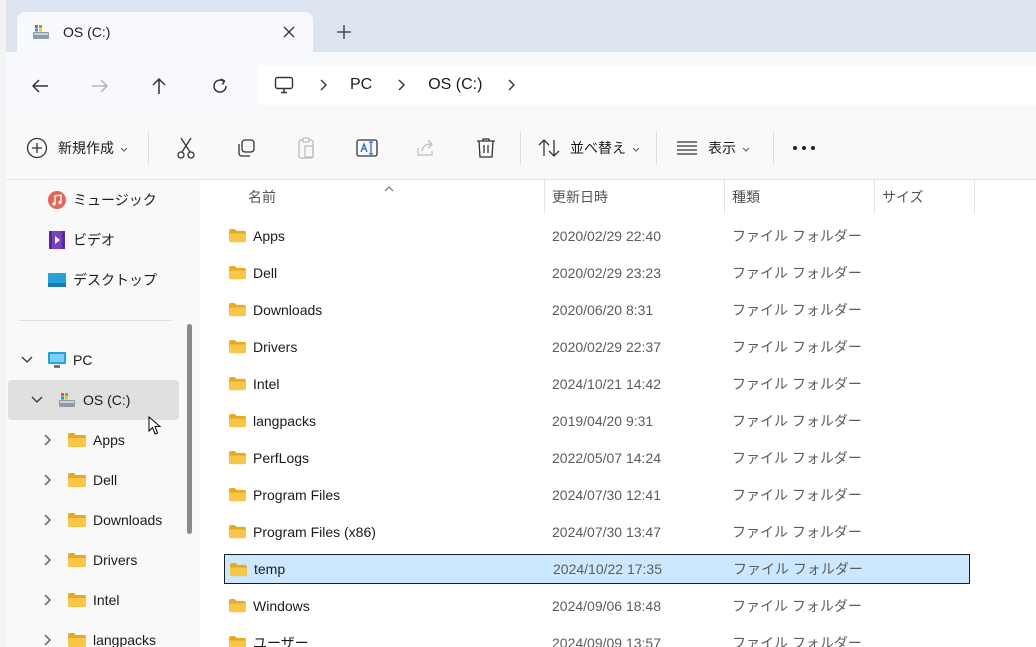 The image size is (1036, 647). I want to click on command-bar: 新規作成 並べ替え 表示, so click(521, 148).